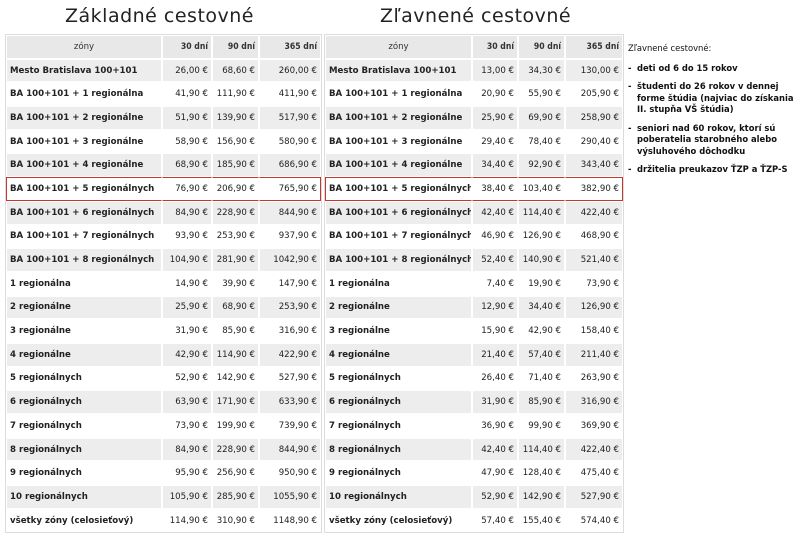 This screenshot has height=533, width=800. Describe the element at coordinates (290, 141) in the screenshot. I see `price-365-days: 580,90 €` at that location.